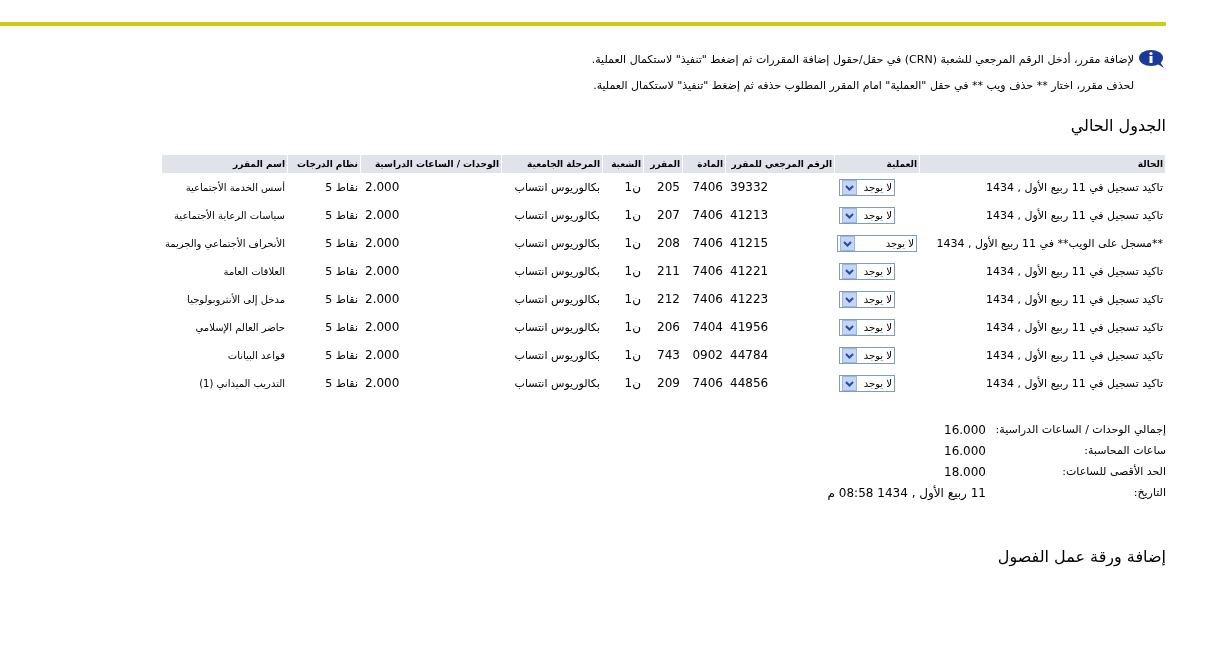 Image resolution: width=1219 pixels, height=648 pixels. I want to click on summary-label: التاريخ:, so click(1149, 492).